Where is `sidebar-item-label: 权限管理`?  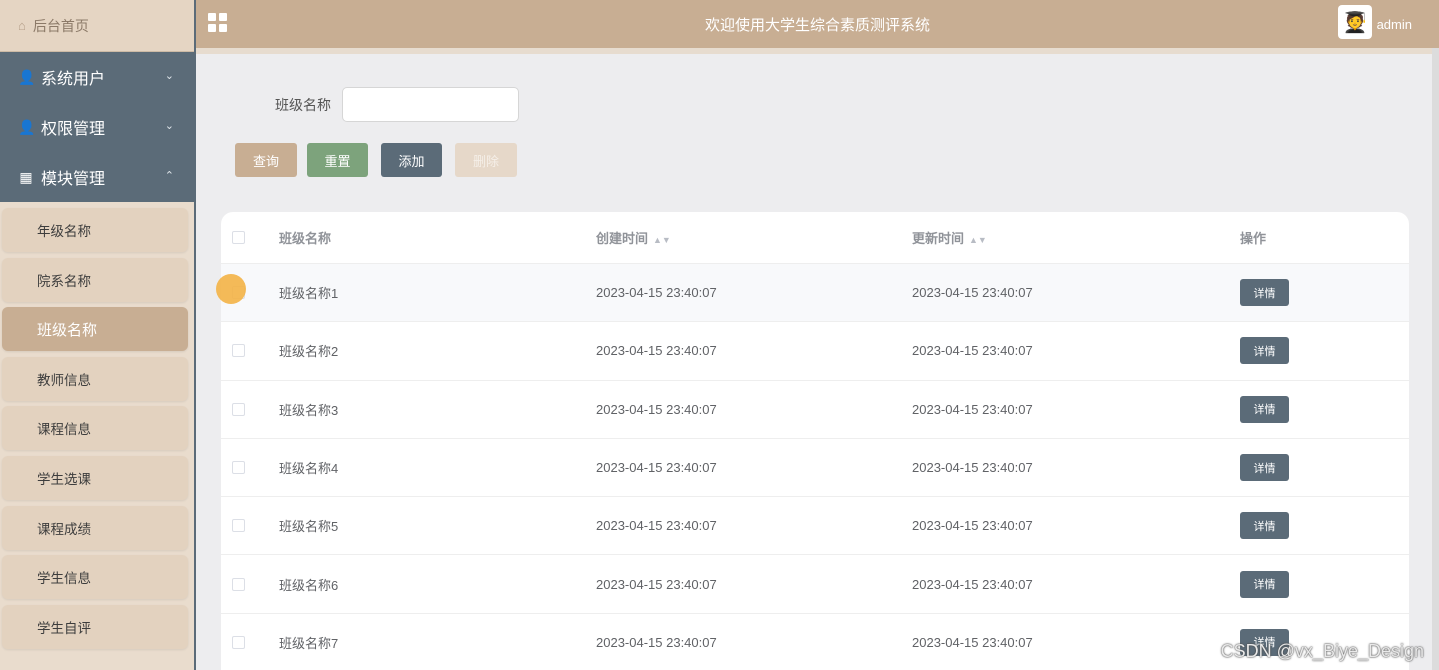 sidebar-item-label: 权限管理 is located at coordinates (73, 129).